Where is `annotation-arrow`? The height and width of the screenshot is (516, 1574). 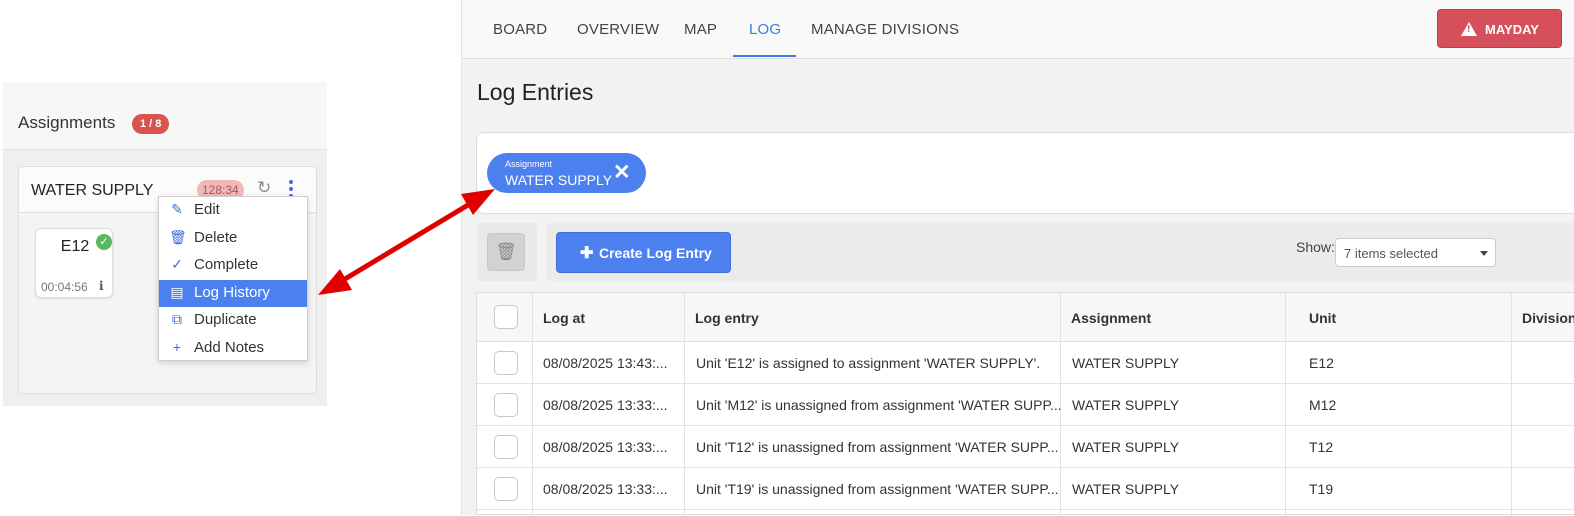 annotation-arrow is located at coordinates (406, 242).